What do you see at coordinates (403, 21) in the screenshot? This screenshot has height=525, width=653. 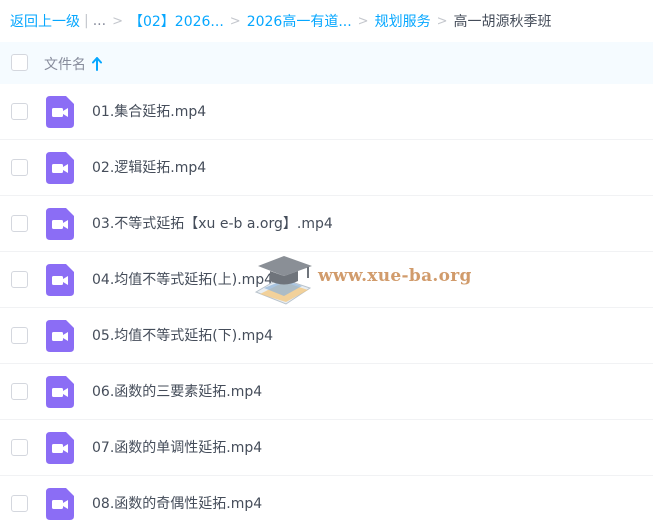 I see `breadcrumb-item: 规划服务` at bounding box center [403, 21].